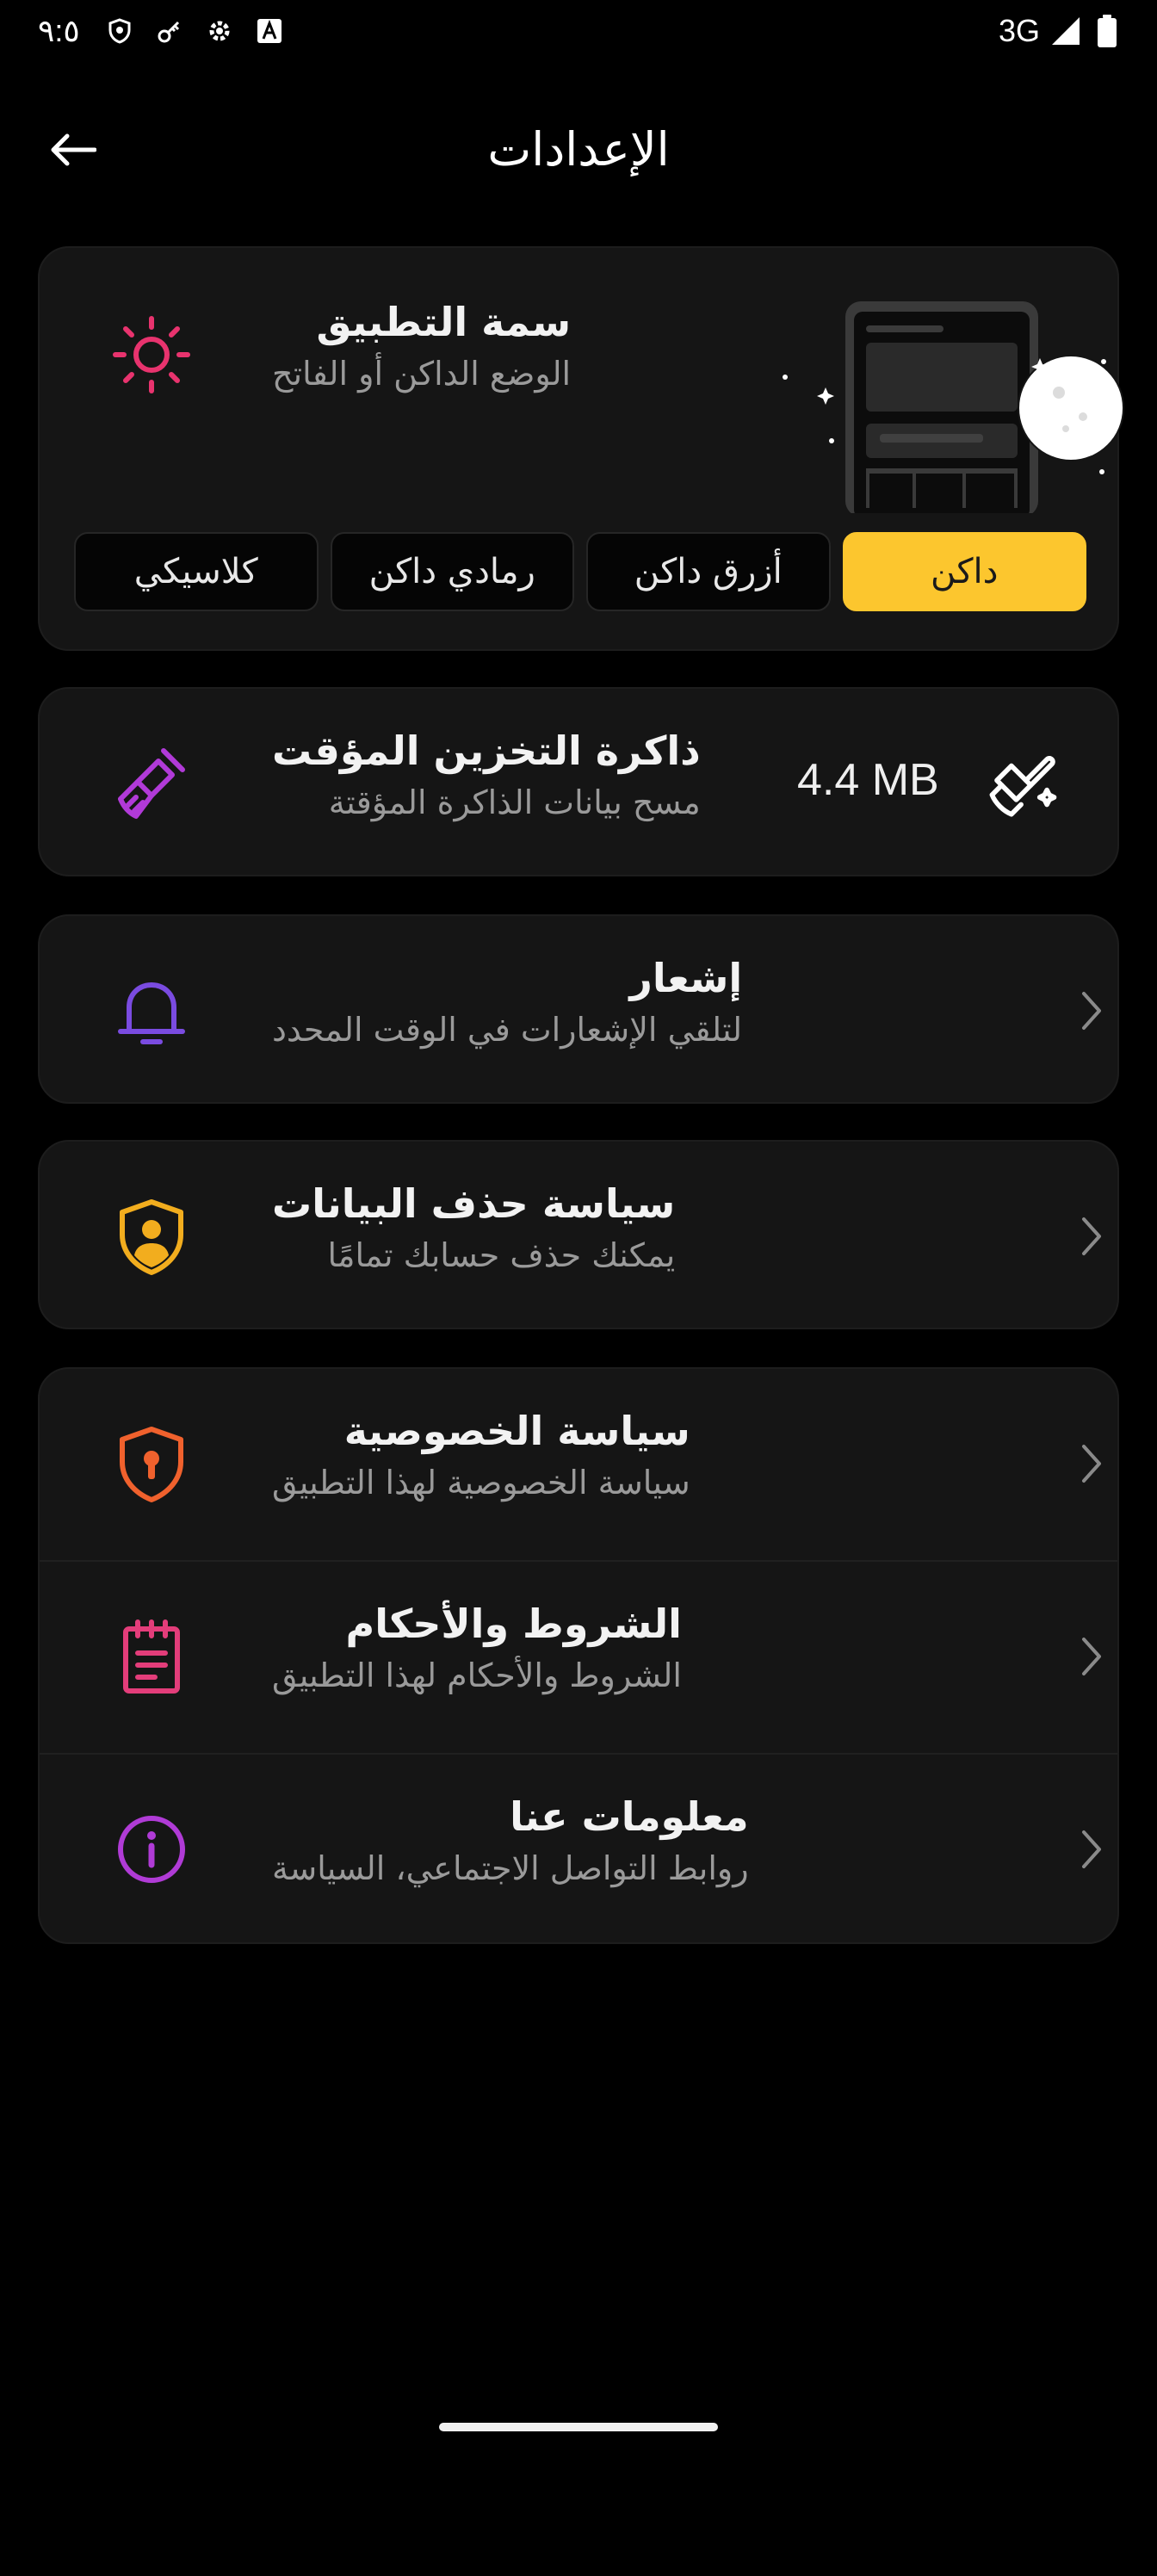 Image resolution: width=1157 pixels, height=2576 pixels. What do you see at coordinates (964, 571) in the screenshot?
I see `theme-option-dark: داكن` at bounding box center [964, 571].